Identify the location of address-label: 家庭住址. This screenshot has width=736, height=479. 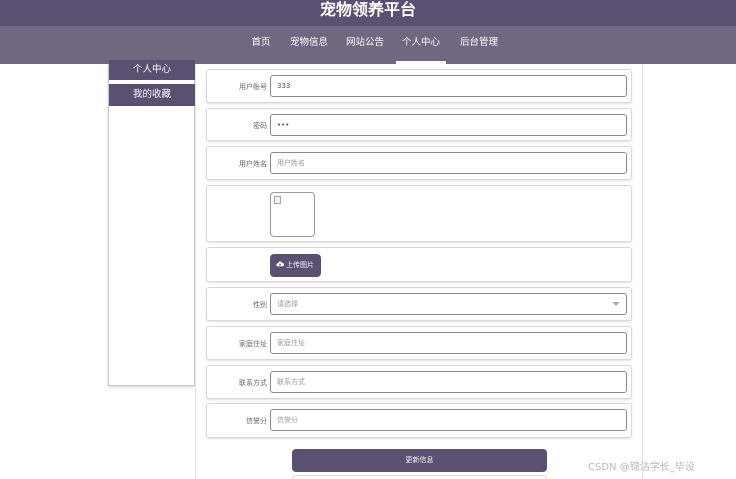
(253, 344).